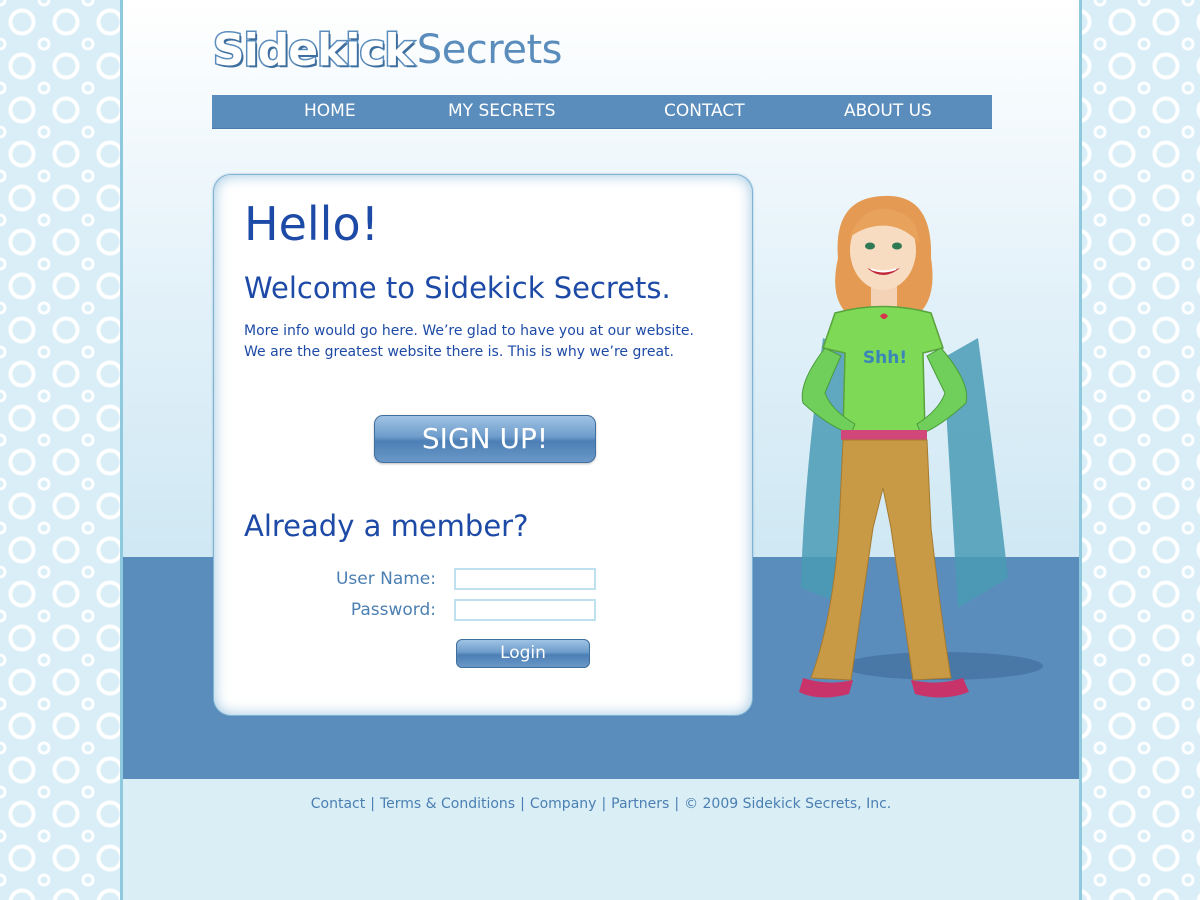  I want to click on login-button: Login, so click(523, 653).